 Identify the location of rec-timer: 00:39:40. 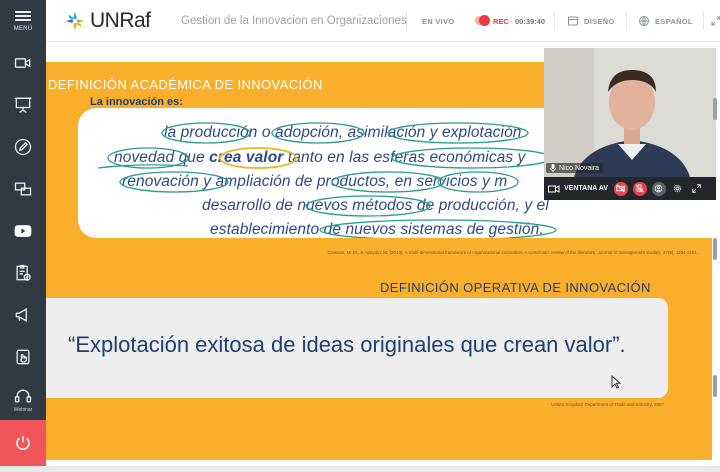
(530, 21).